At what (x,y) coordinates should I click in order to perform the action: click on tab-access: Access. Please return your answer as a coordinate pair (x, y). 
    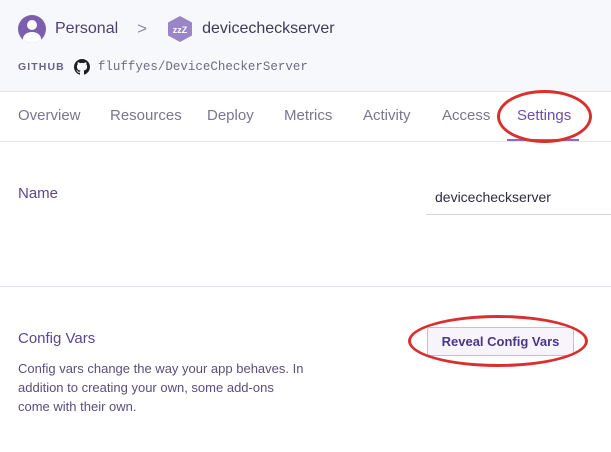
    Looking at the image, I should click on (466, 115).